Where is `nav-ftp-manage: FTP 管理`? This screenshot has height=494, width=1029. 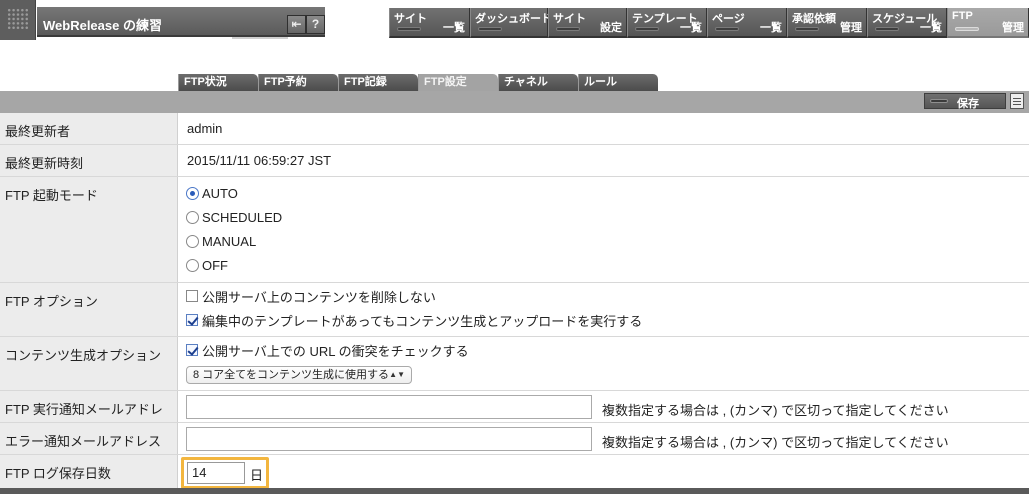 nav-ftp-manage: FTP 管理 is located at coordinates (988, 23).